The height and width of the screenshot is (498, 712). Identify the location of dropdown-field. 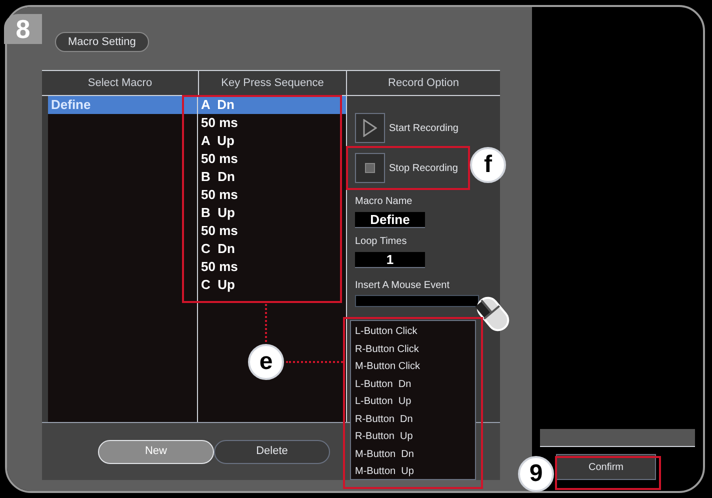
(417, 301).